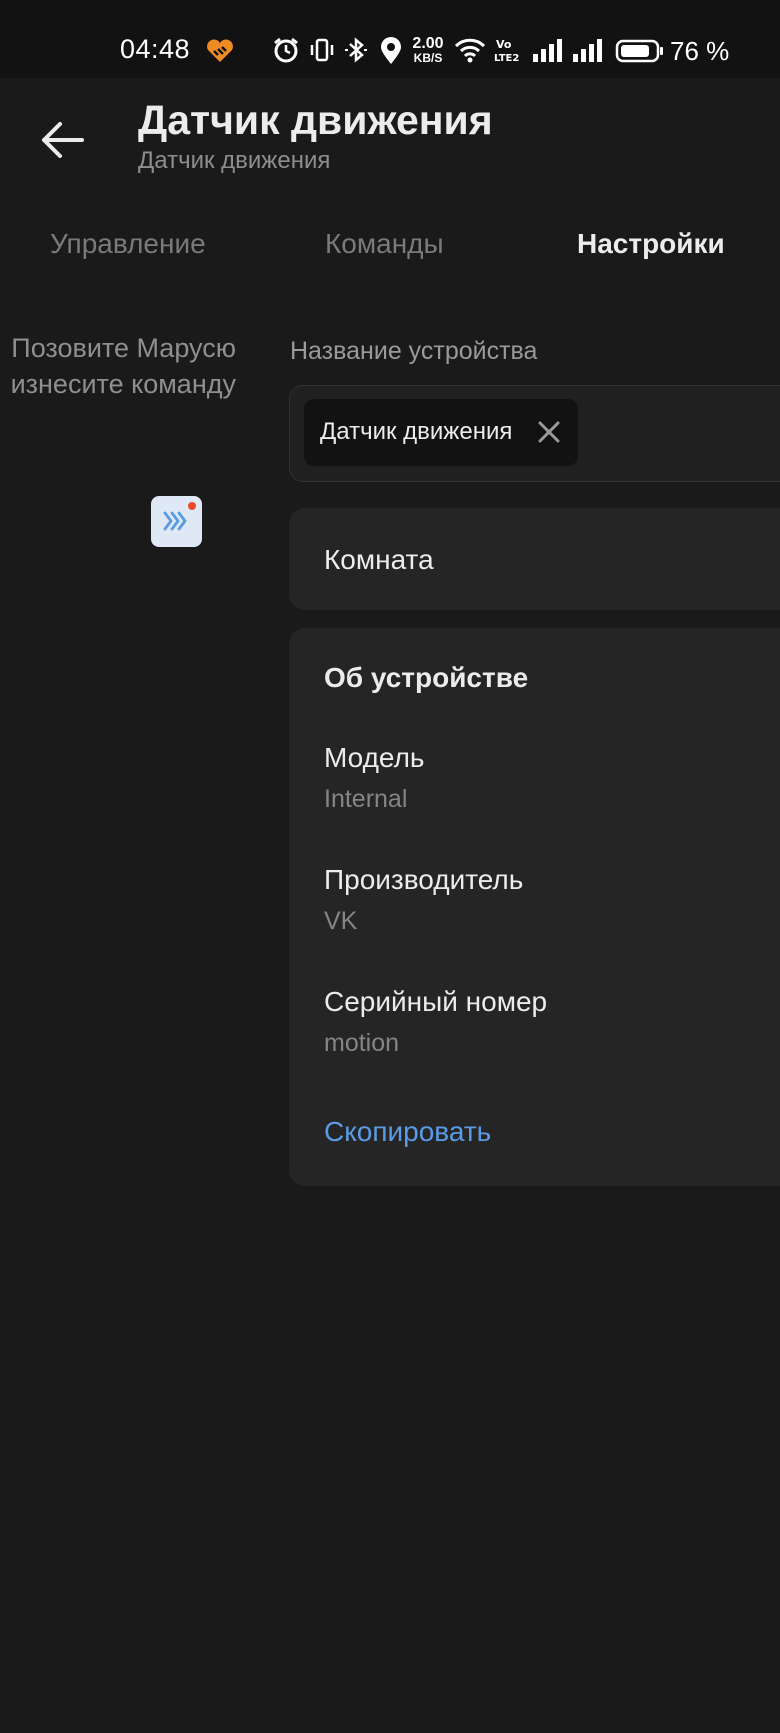 This screenshot has height=1733, width=780. Describe the element at coordinates (534, 559) in the screenshot. I see `room-card: Комната` at that location.